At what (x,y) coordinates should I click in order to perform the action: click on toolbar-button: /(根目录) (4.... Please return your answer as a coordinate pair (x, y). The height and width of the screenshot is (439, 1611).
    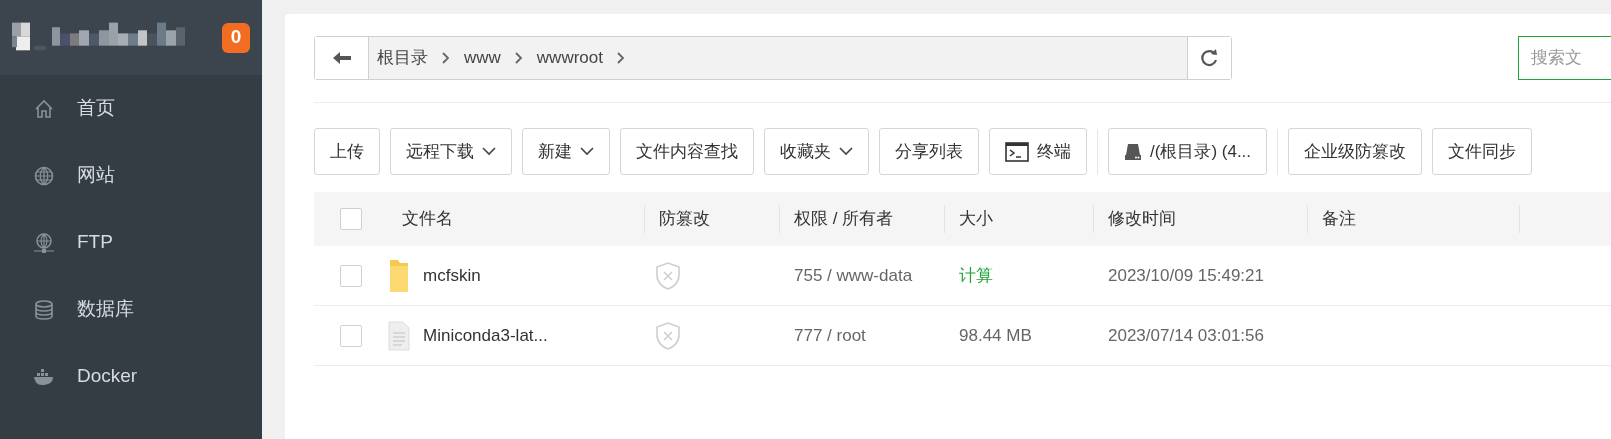
    Looking at the image, I should click on (1188, 151).